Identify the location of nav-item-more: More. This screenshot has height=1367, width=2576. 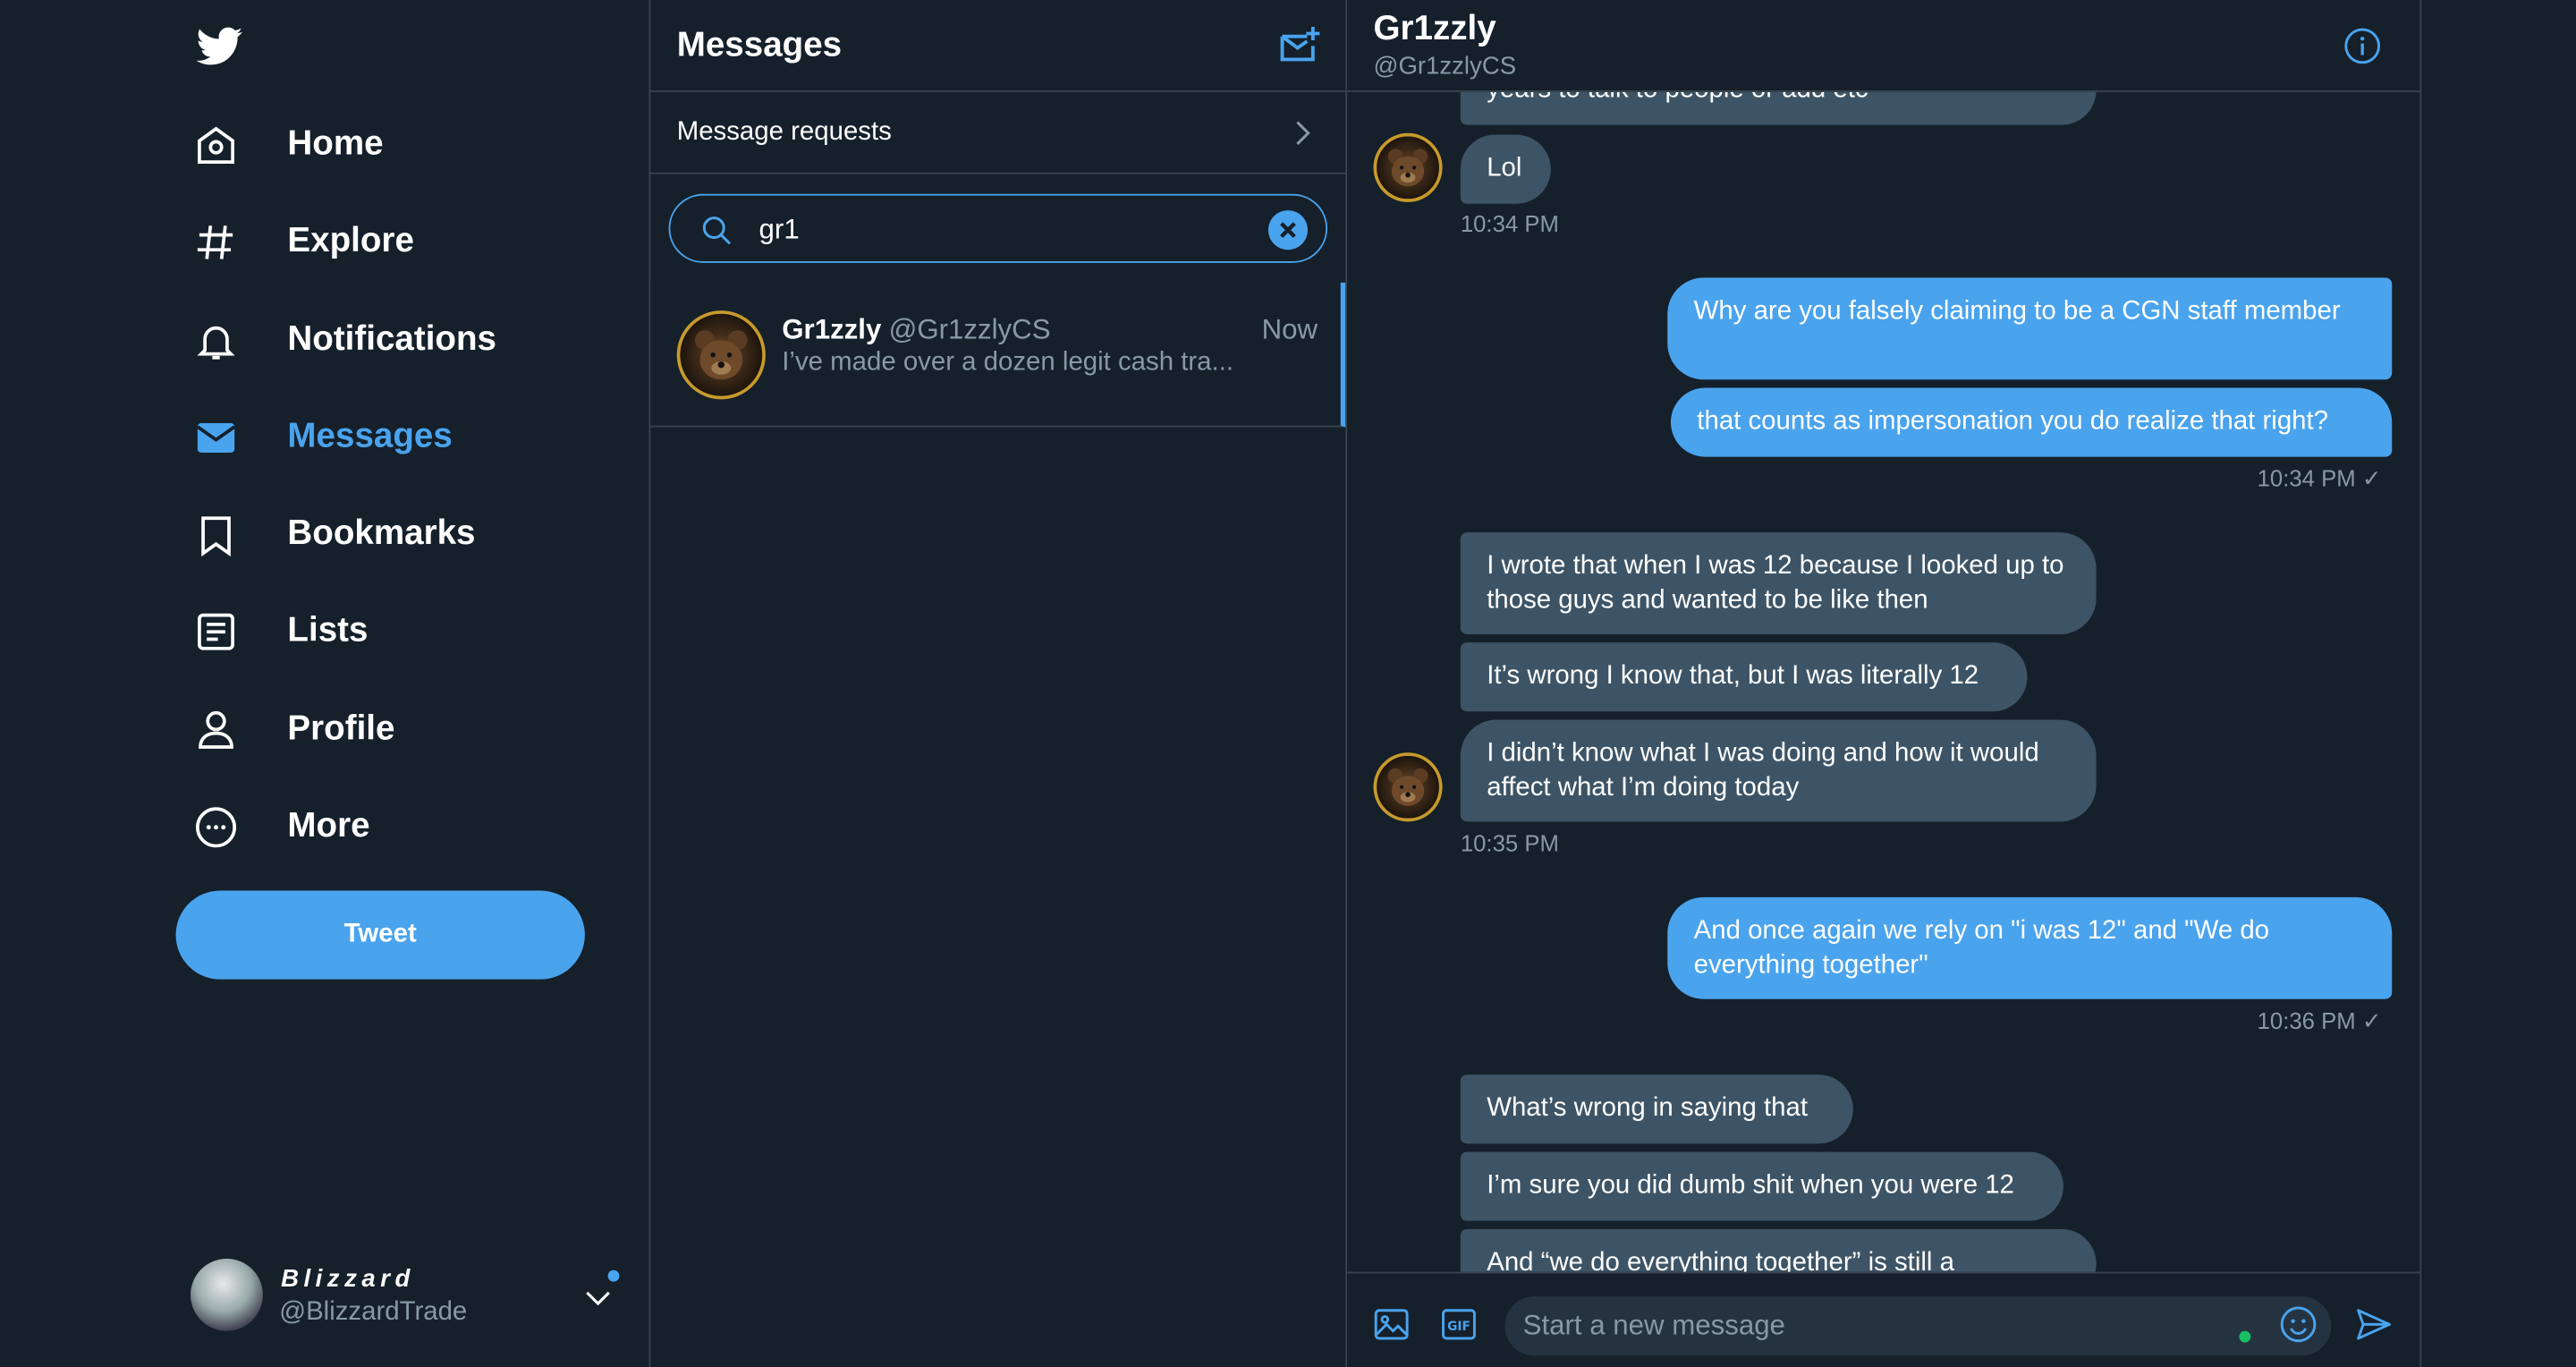
(275, 827).